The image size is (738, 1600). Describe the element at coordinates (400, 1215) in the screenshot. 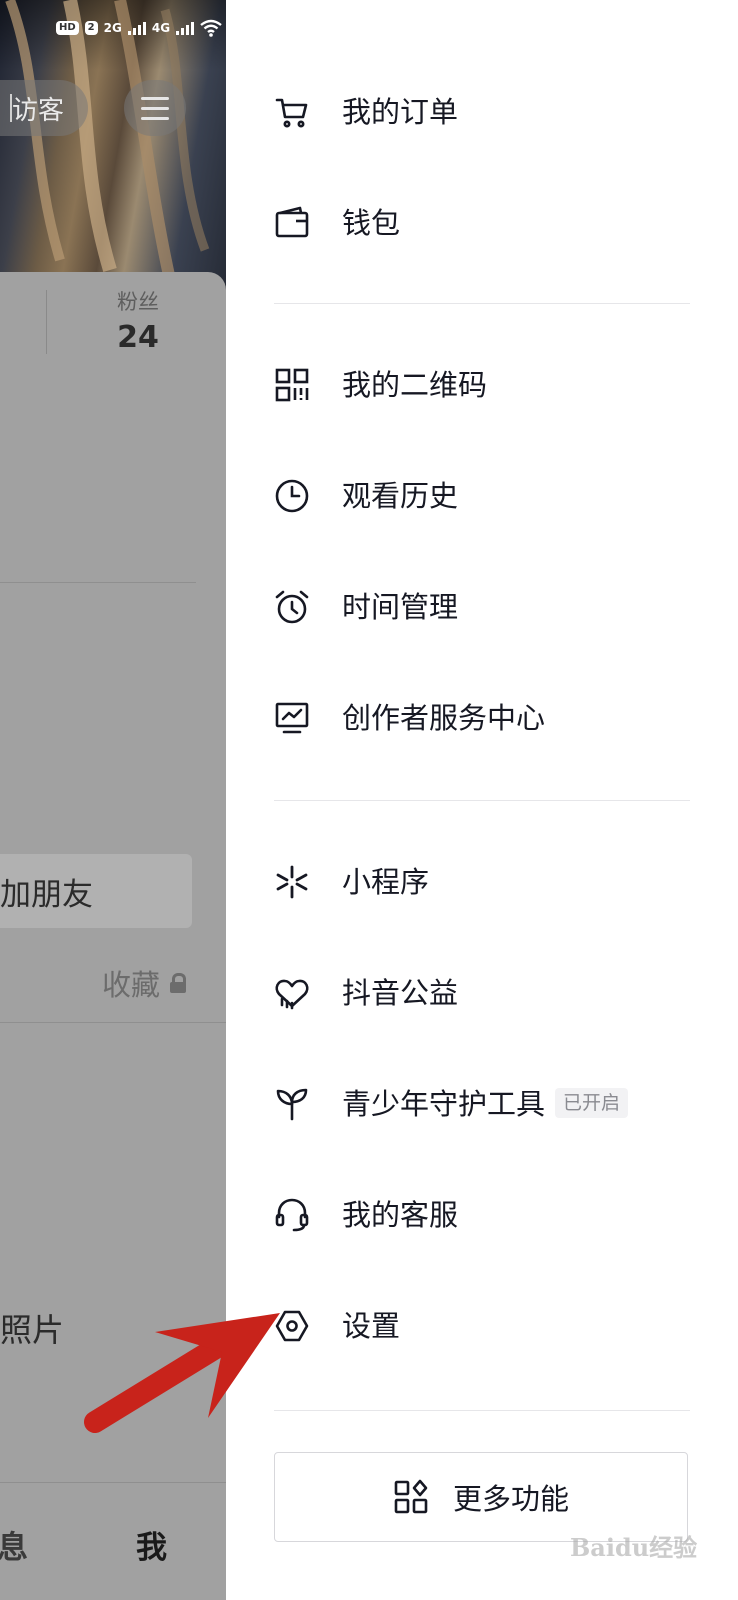

I see `menu-label: 我的客服` at that location.